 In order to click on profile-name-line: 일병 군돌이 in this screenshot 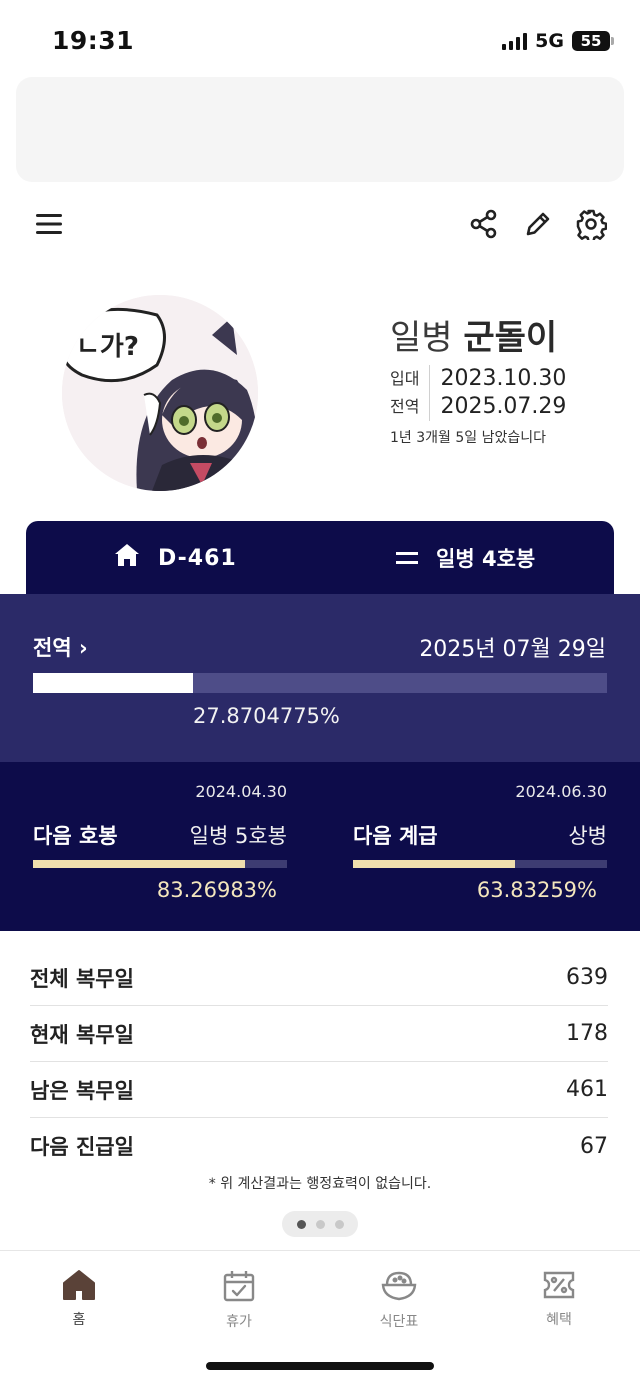, I will do `click(505, 334)`.